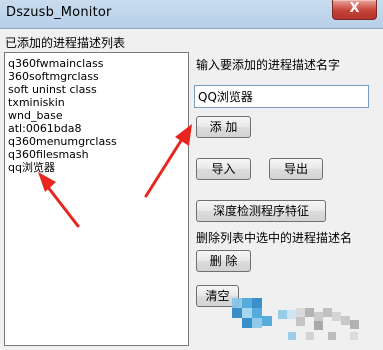 The image size is (383, 350). Describe the element at coordinates (296, 169) in the screenshot. I see `export-button: 导出` at that location.